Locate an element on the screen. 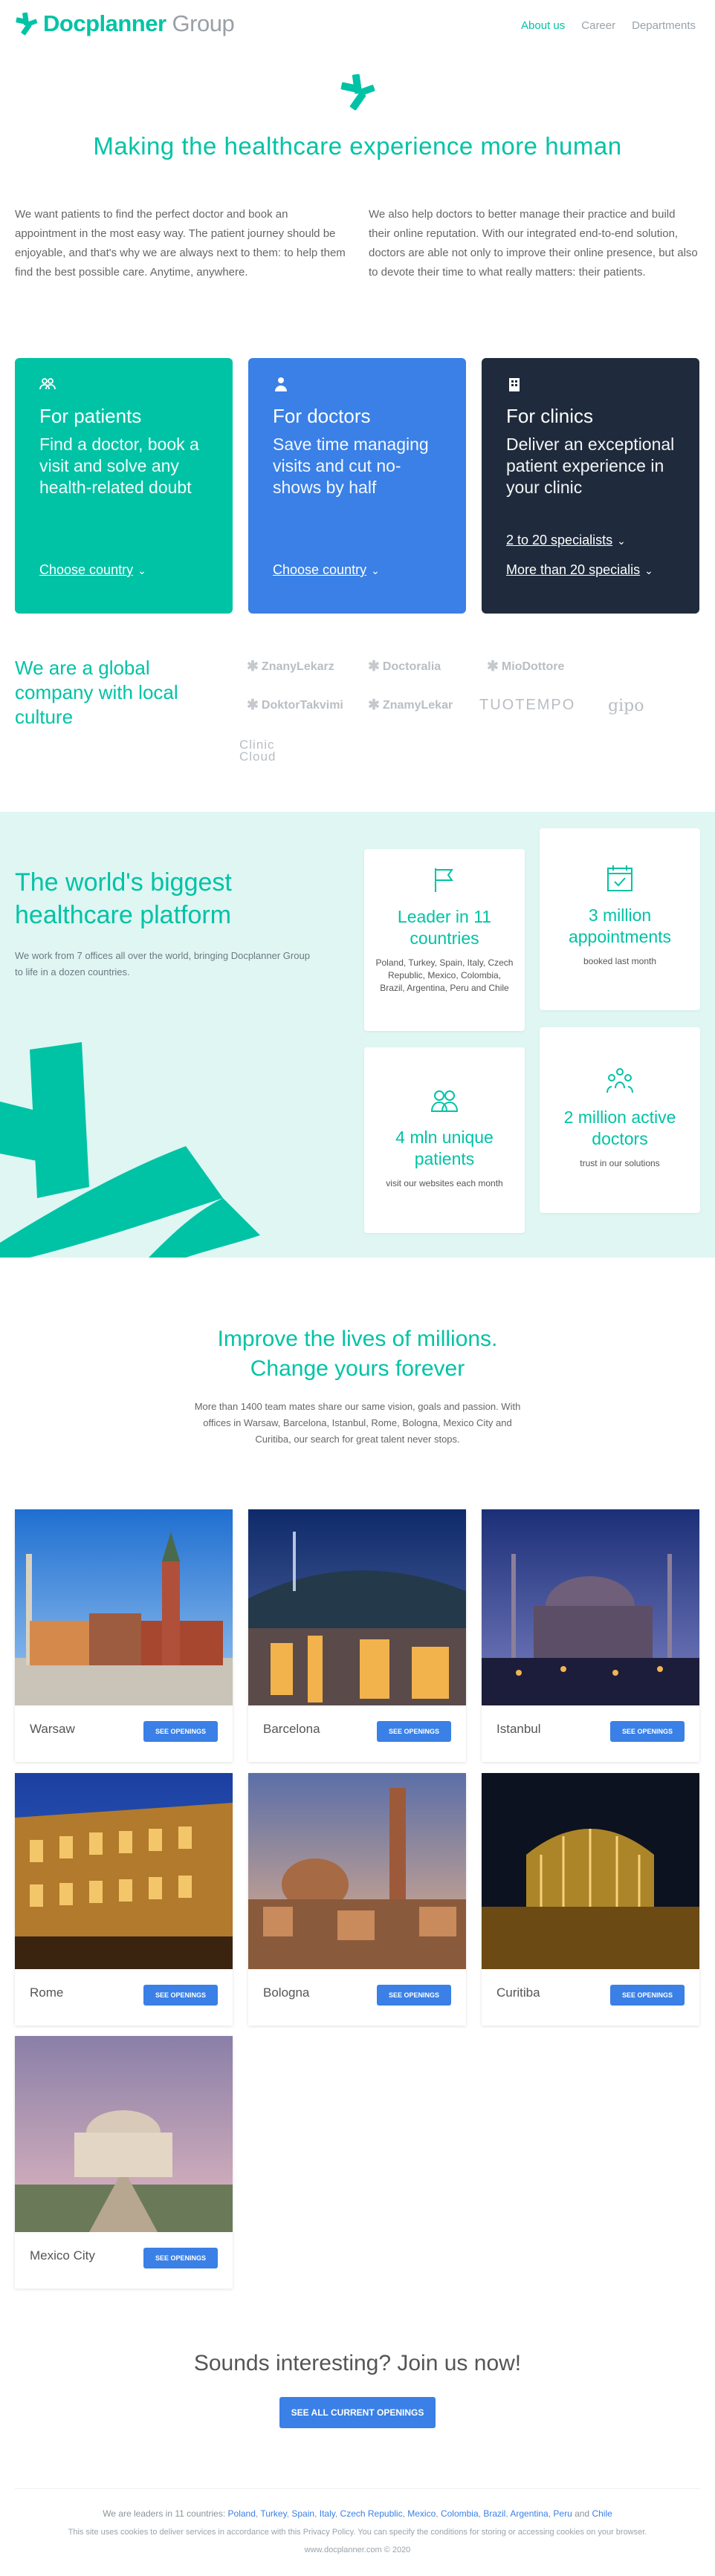  rome-photo is located at coordinates (124, 1871).